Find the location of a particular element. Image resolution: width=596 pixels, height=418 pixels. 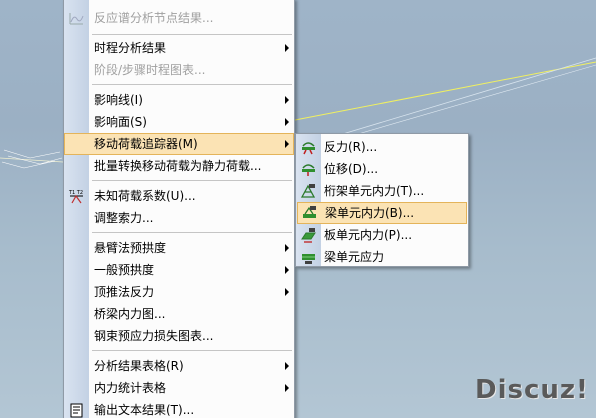

menu-item-influence-line: 影响线(I) is located at coordinates (179, 100).